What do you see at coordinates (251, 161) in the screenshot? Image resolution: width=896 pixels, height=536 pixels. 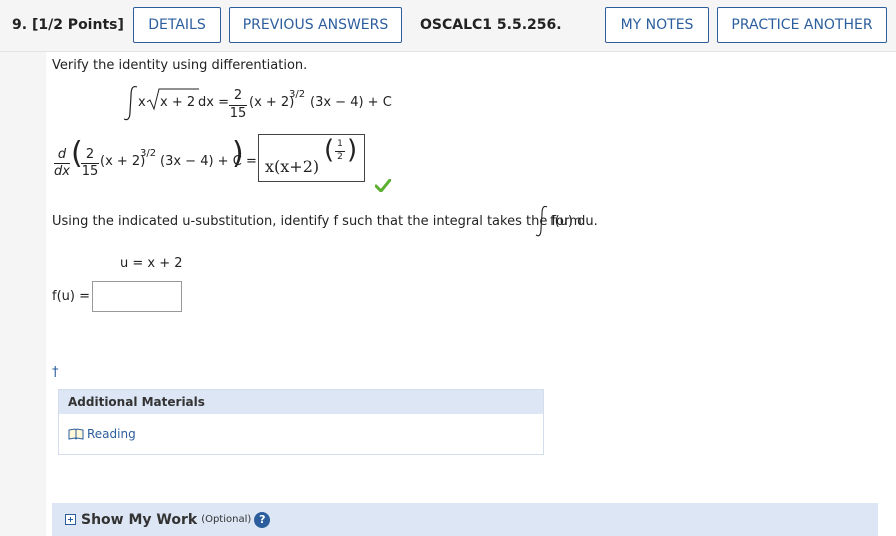 I see `equals-sign: =` at bounding box center [251, 161].